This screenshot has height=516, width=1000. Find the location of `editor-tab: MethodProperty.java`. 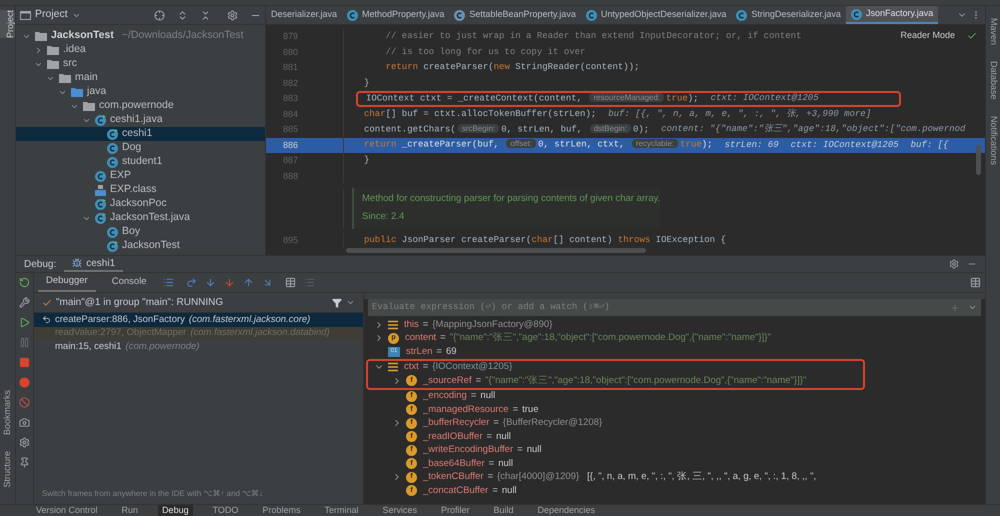

editor-tab: MethodProperty.java is located at coordinates (396, 15).